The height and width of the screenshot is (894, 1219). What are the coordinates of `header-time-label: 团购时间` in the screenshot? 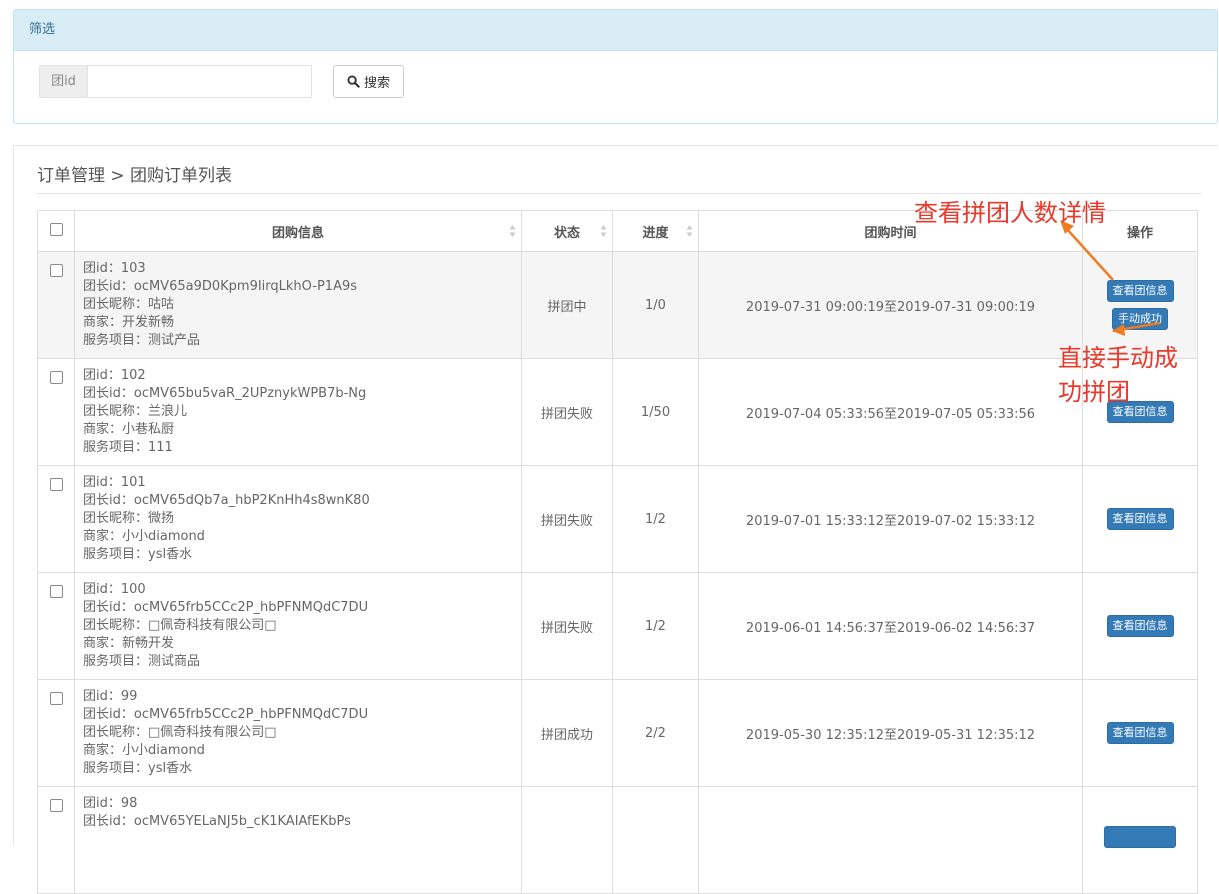 It's located at (890, 233).